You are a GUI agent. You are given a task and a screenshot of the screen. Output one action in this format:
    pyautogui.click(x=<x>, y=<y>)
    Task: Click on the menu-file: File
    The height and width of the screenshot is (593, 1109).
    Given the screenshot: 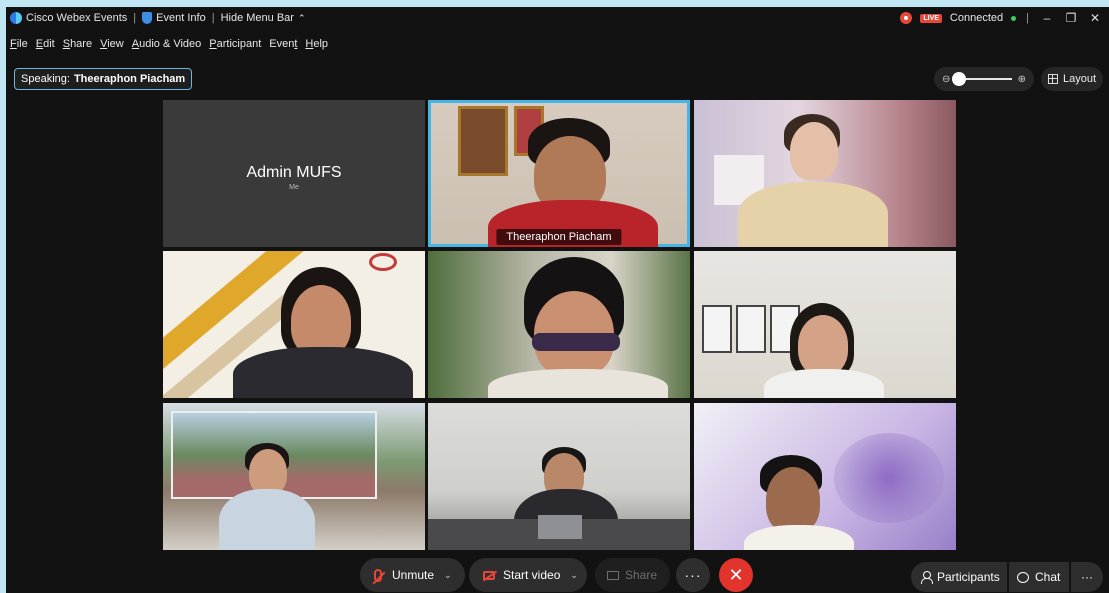 What is the action you would take?
    pyautogui.click(x=19, y=44)
    